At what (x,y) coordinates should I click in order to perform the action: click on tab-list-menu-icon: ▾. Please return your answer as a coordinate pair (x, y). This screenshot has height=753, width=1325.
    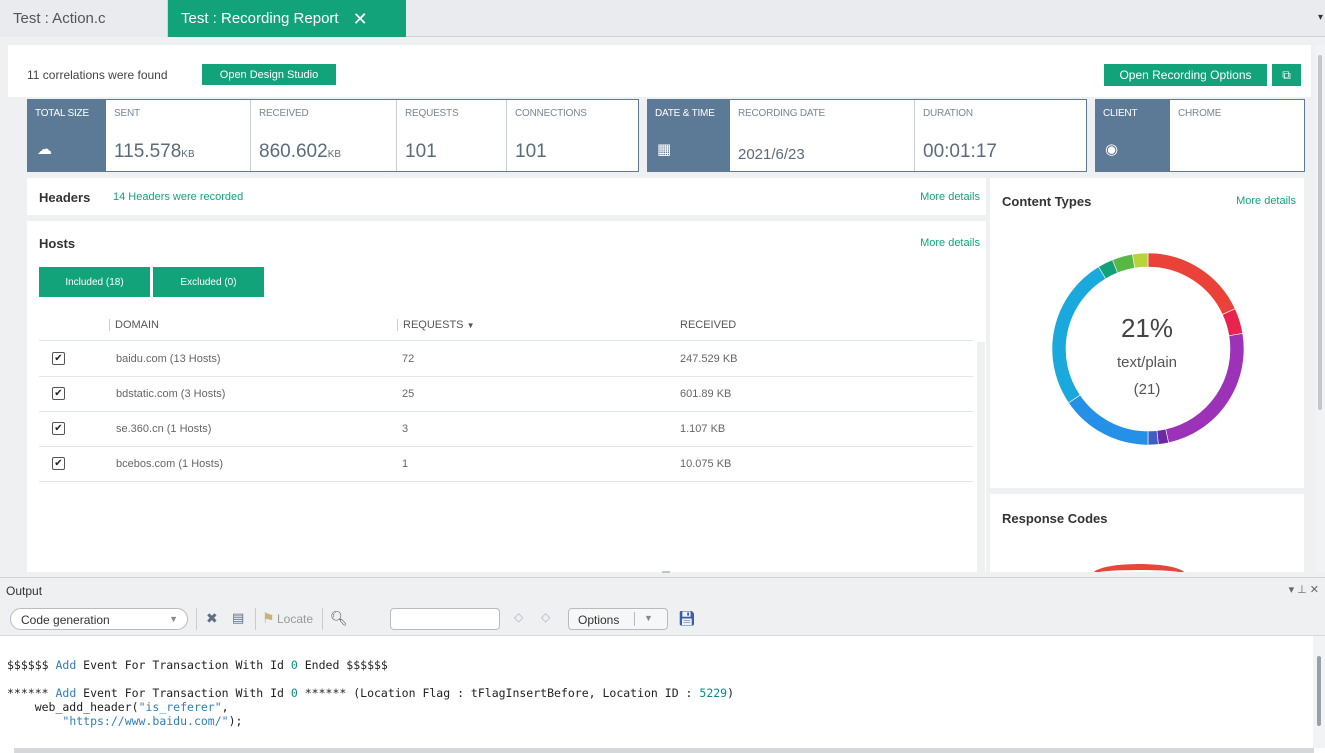
    Looking at the image, I should click on (1320, 17).